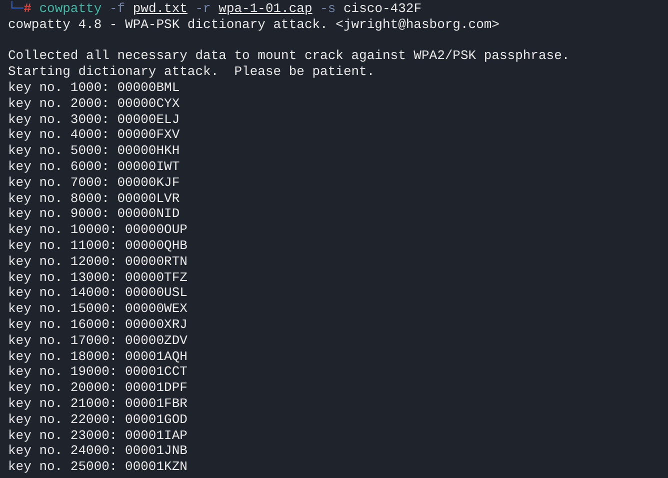 The width and height of the screenshot is (668, 478). What do you see at coordinates (98, 324) in the screenshot?
I see `key-line: key no. 16000: 00000XRJ` at bounding box center [98, 324].